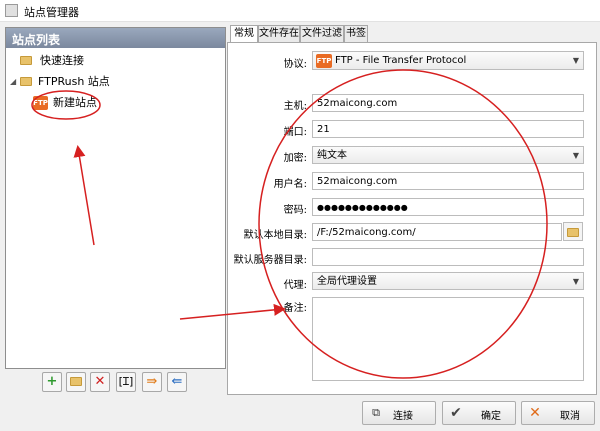 This screenshot has width=600, height=431. Describe the element at coordinates (13, 82) in the screenshot. I see `expand-triangle-icon: ◢` at that location.